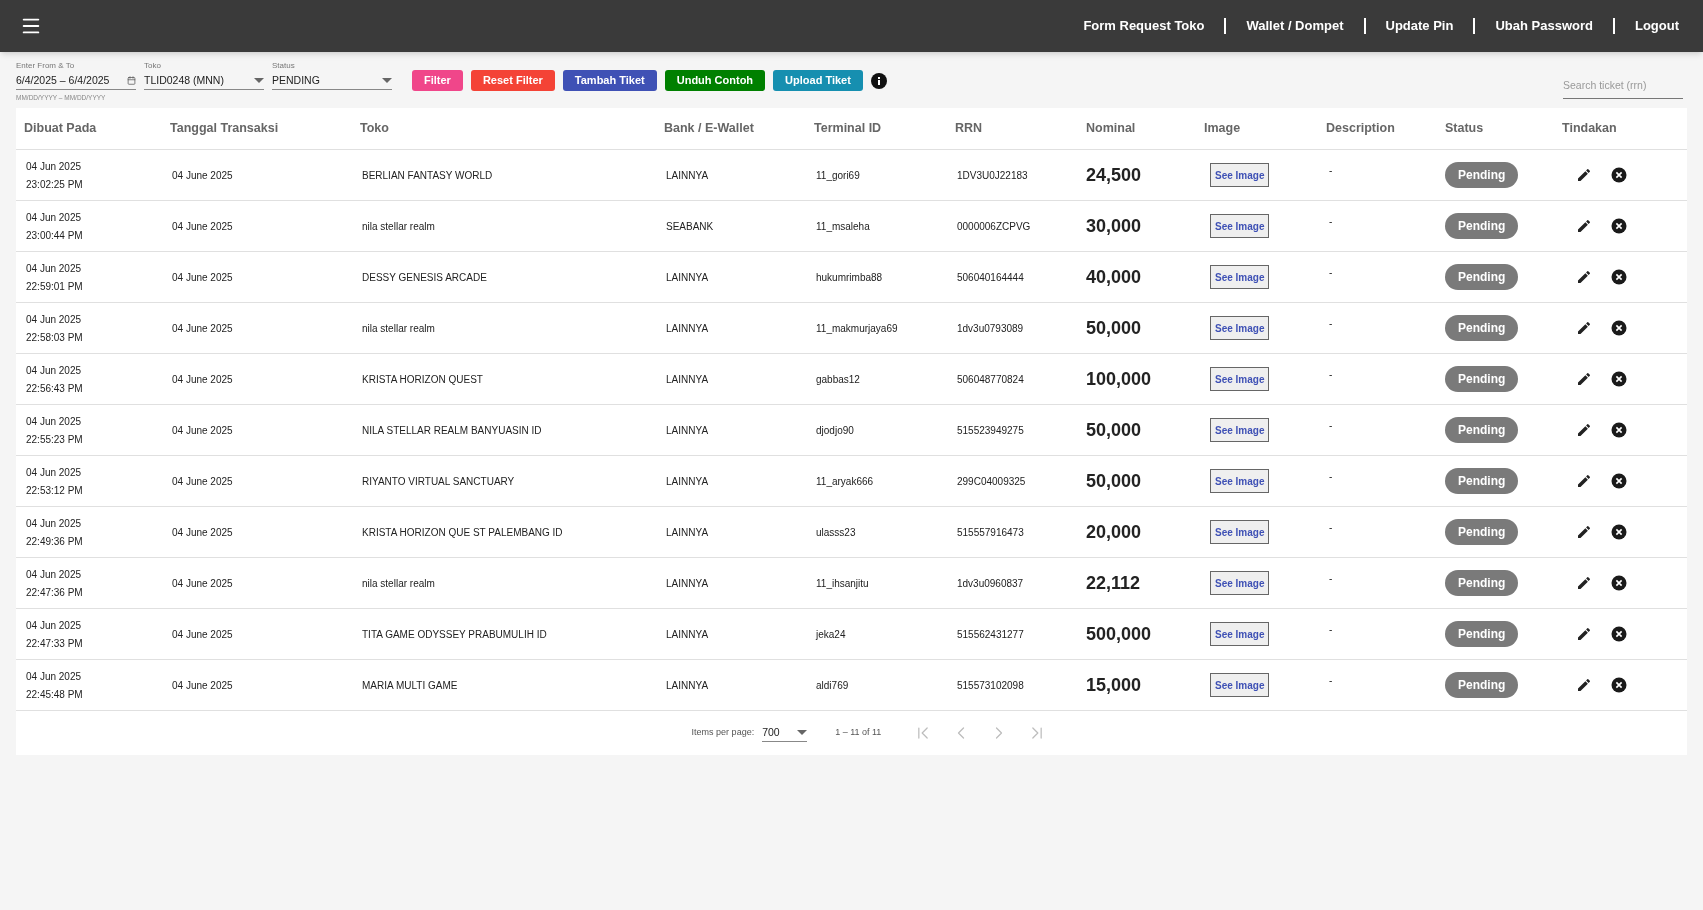 This screenshot has width=1703, height=910. What do you see at coordinates (1114, 583) in the screenshot?
I see `nominal-amount: 22,112` at bounding box center [1114, 583].